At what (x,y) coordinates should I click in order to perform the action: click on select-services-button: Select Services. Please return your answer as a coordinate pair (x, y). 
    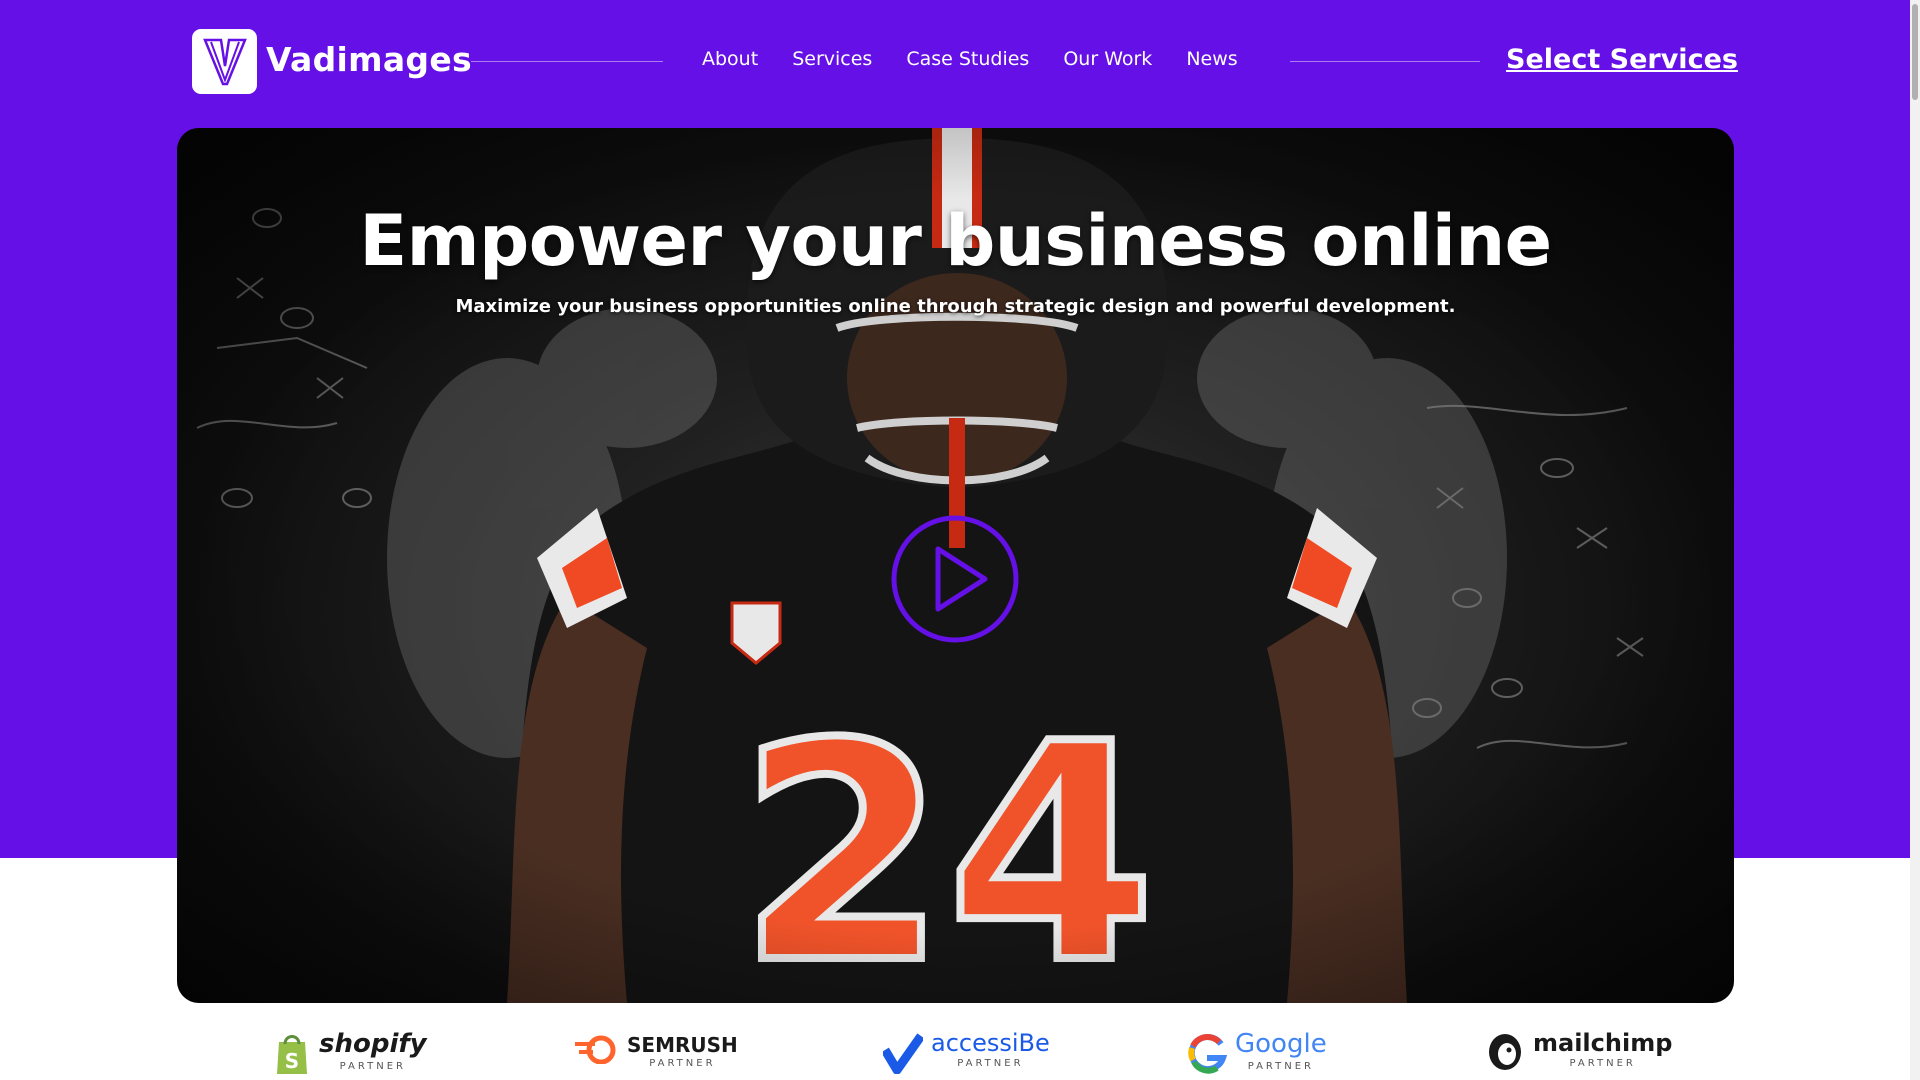
    Looking at the image, I should click on (1622, 59).